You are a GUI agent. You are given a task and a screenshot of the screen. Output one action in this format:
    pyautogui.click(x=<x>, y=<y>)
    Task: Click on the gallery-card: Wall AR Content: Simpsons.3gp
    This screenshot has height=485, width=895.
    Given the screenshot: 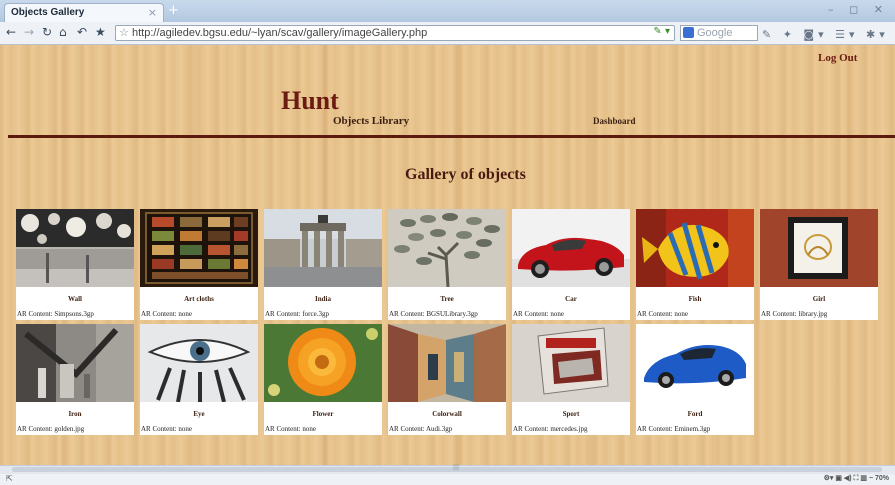 What is the action you would take?
    pyautogui.click(x=75, y=264)
    